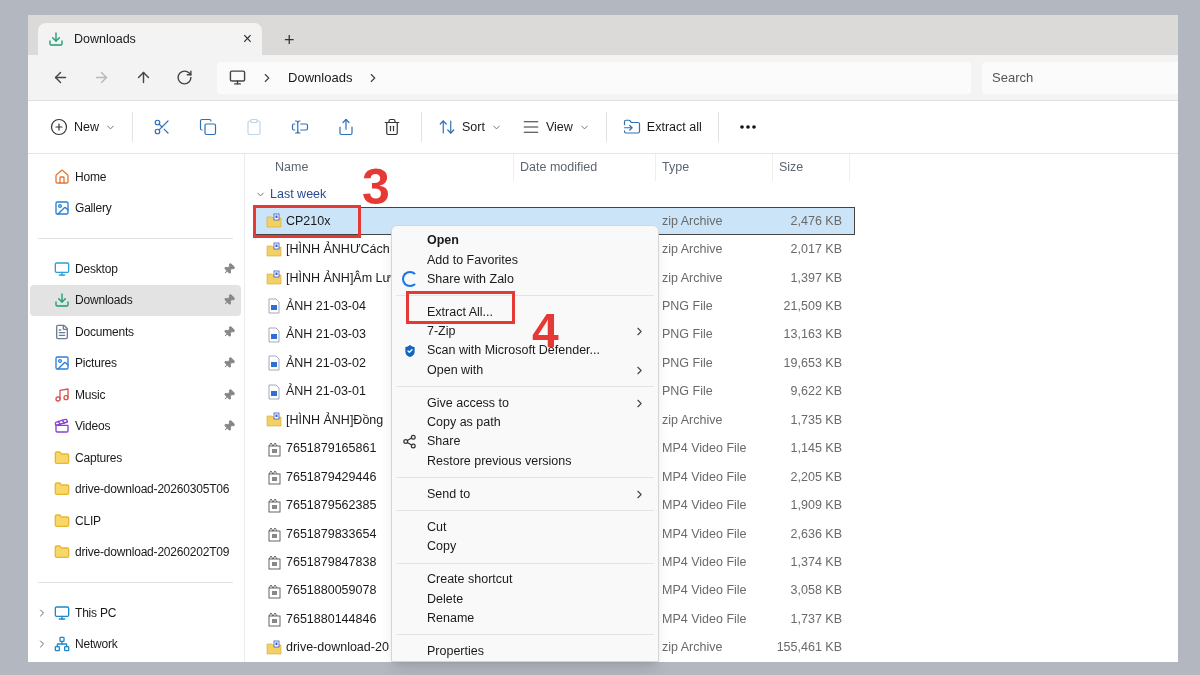 This screenshot has width=1200, height=675. I want to click on desktop-icon, so click(62, 268).